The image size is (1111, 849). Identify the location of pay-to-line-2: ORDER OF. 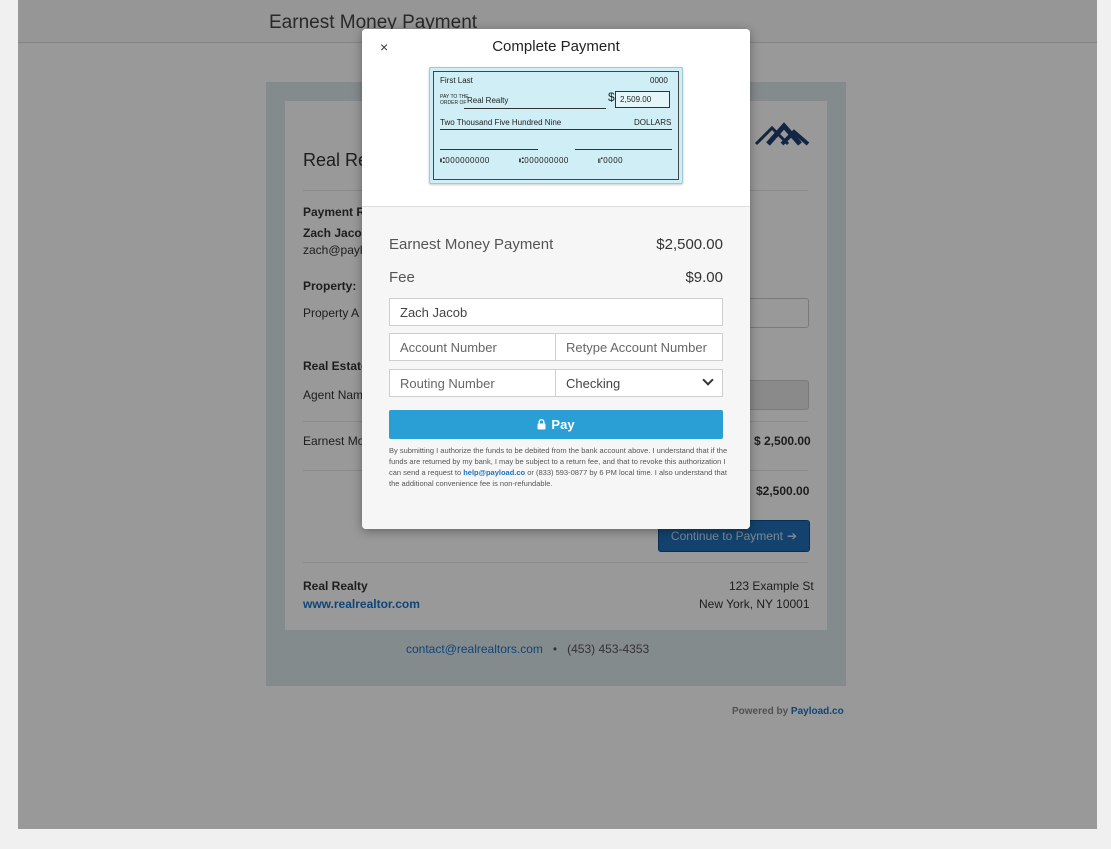
(453, 103).